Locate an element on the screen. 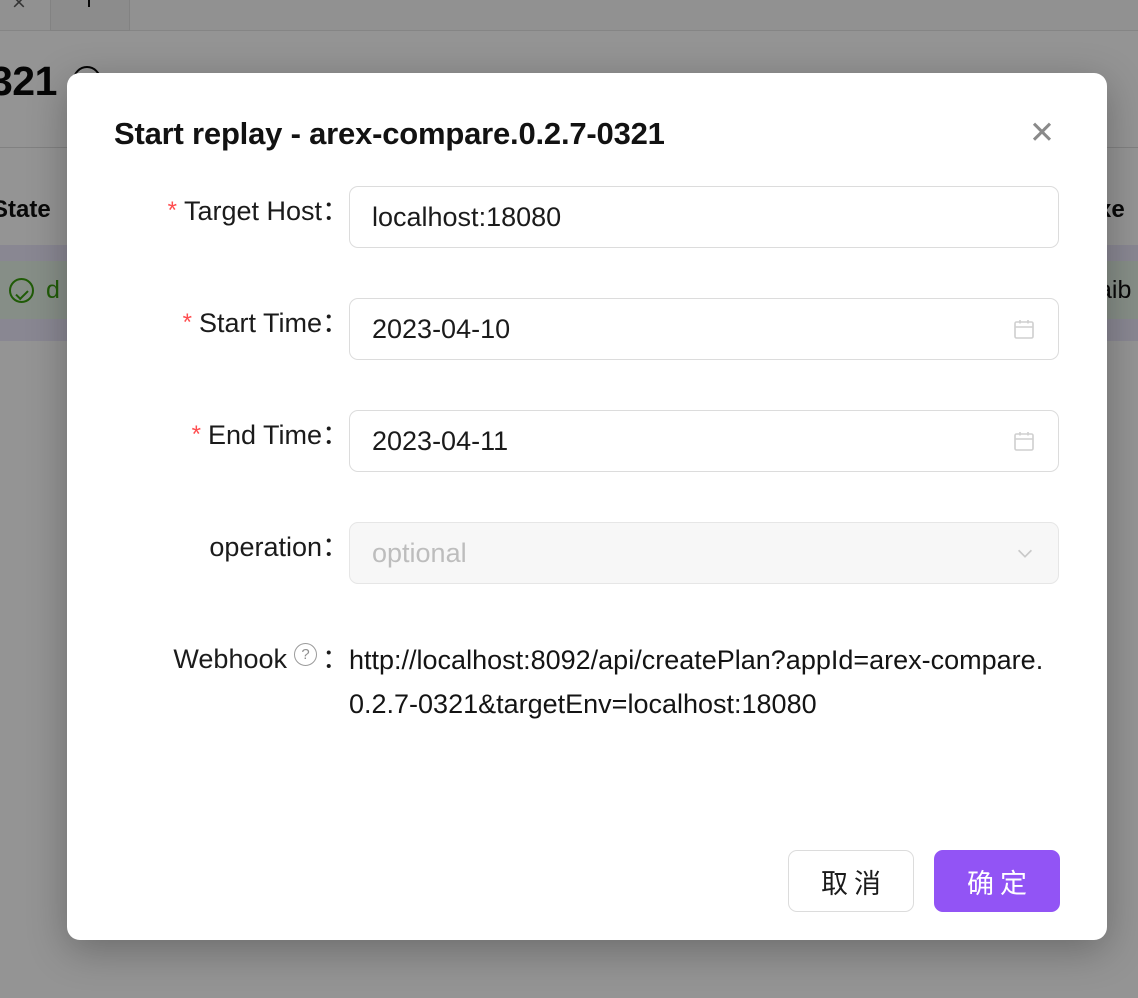  close-icon: ✕ is located at coordinates (1042, 133).